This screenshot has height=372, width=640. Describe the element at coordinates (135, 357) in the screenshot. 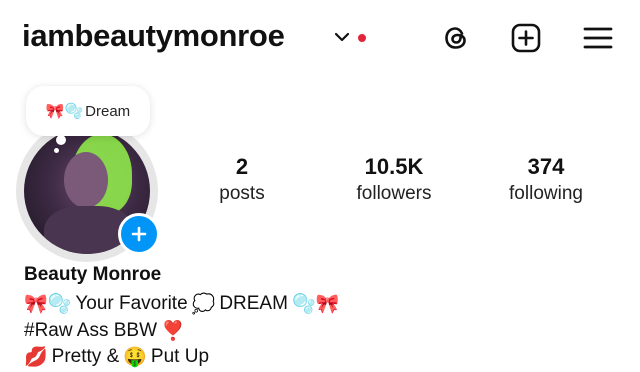

I see `bio-money-face-emoji: 🤑` at that location.